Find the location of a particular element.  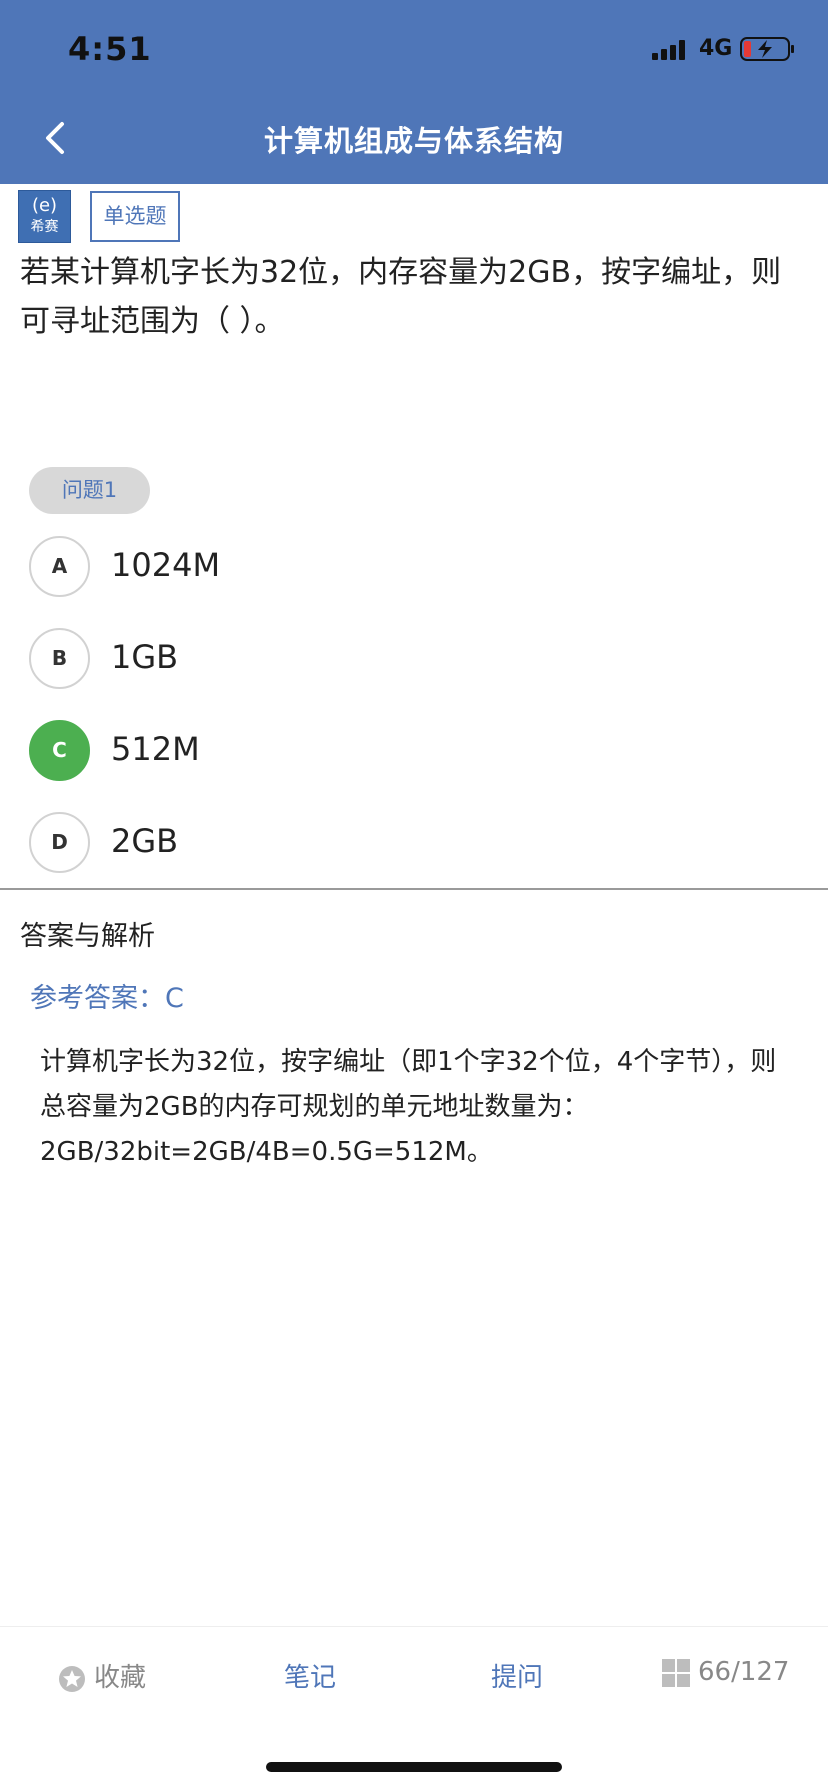

logo-mark: (e) is located at coordinates (44, 205).